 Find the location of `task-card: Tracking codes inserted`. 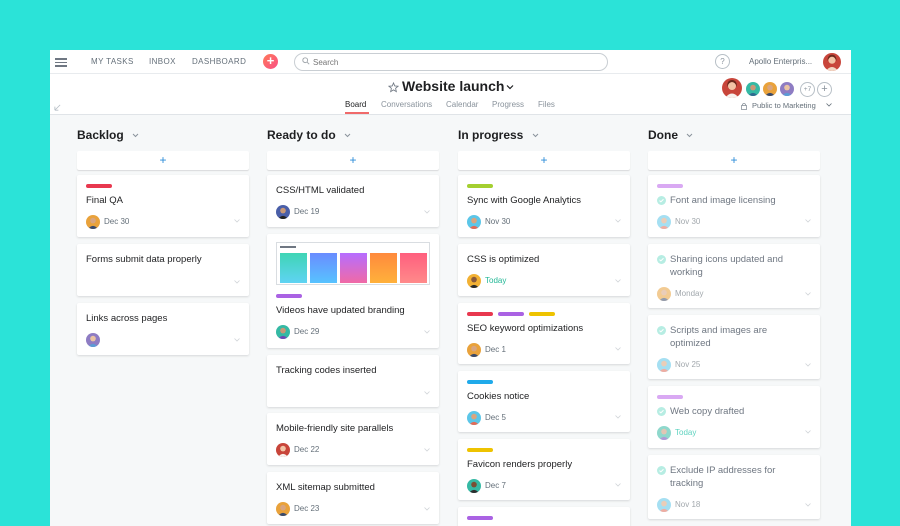

task-card: Tracking codes inserted is located at coordinates (353, 381).